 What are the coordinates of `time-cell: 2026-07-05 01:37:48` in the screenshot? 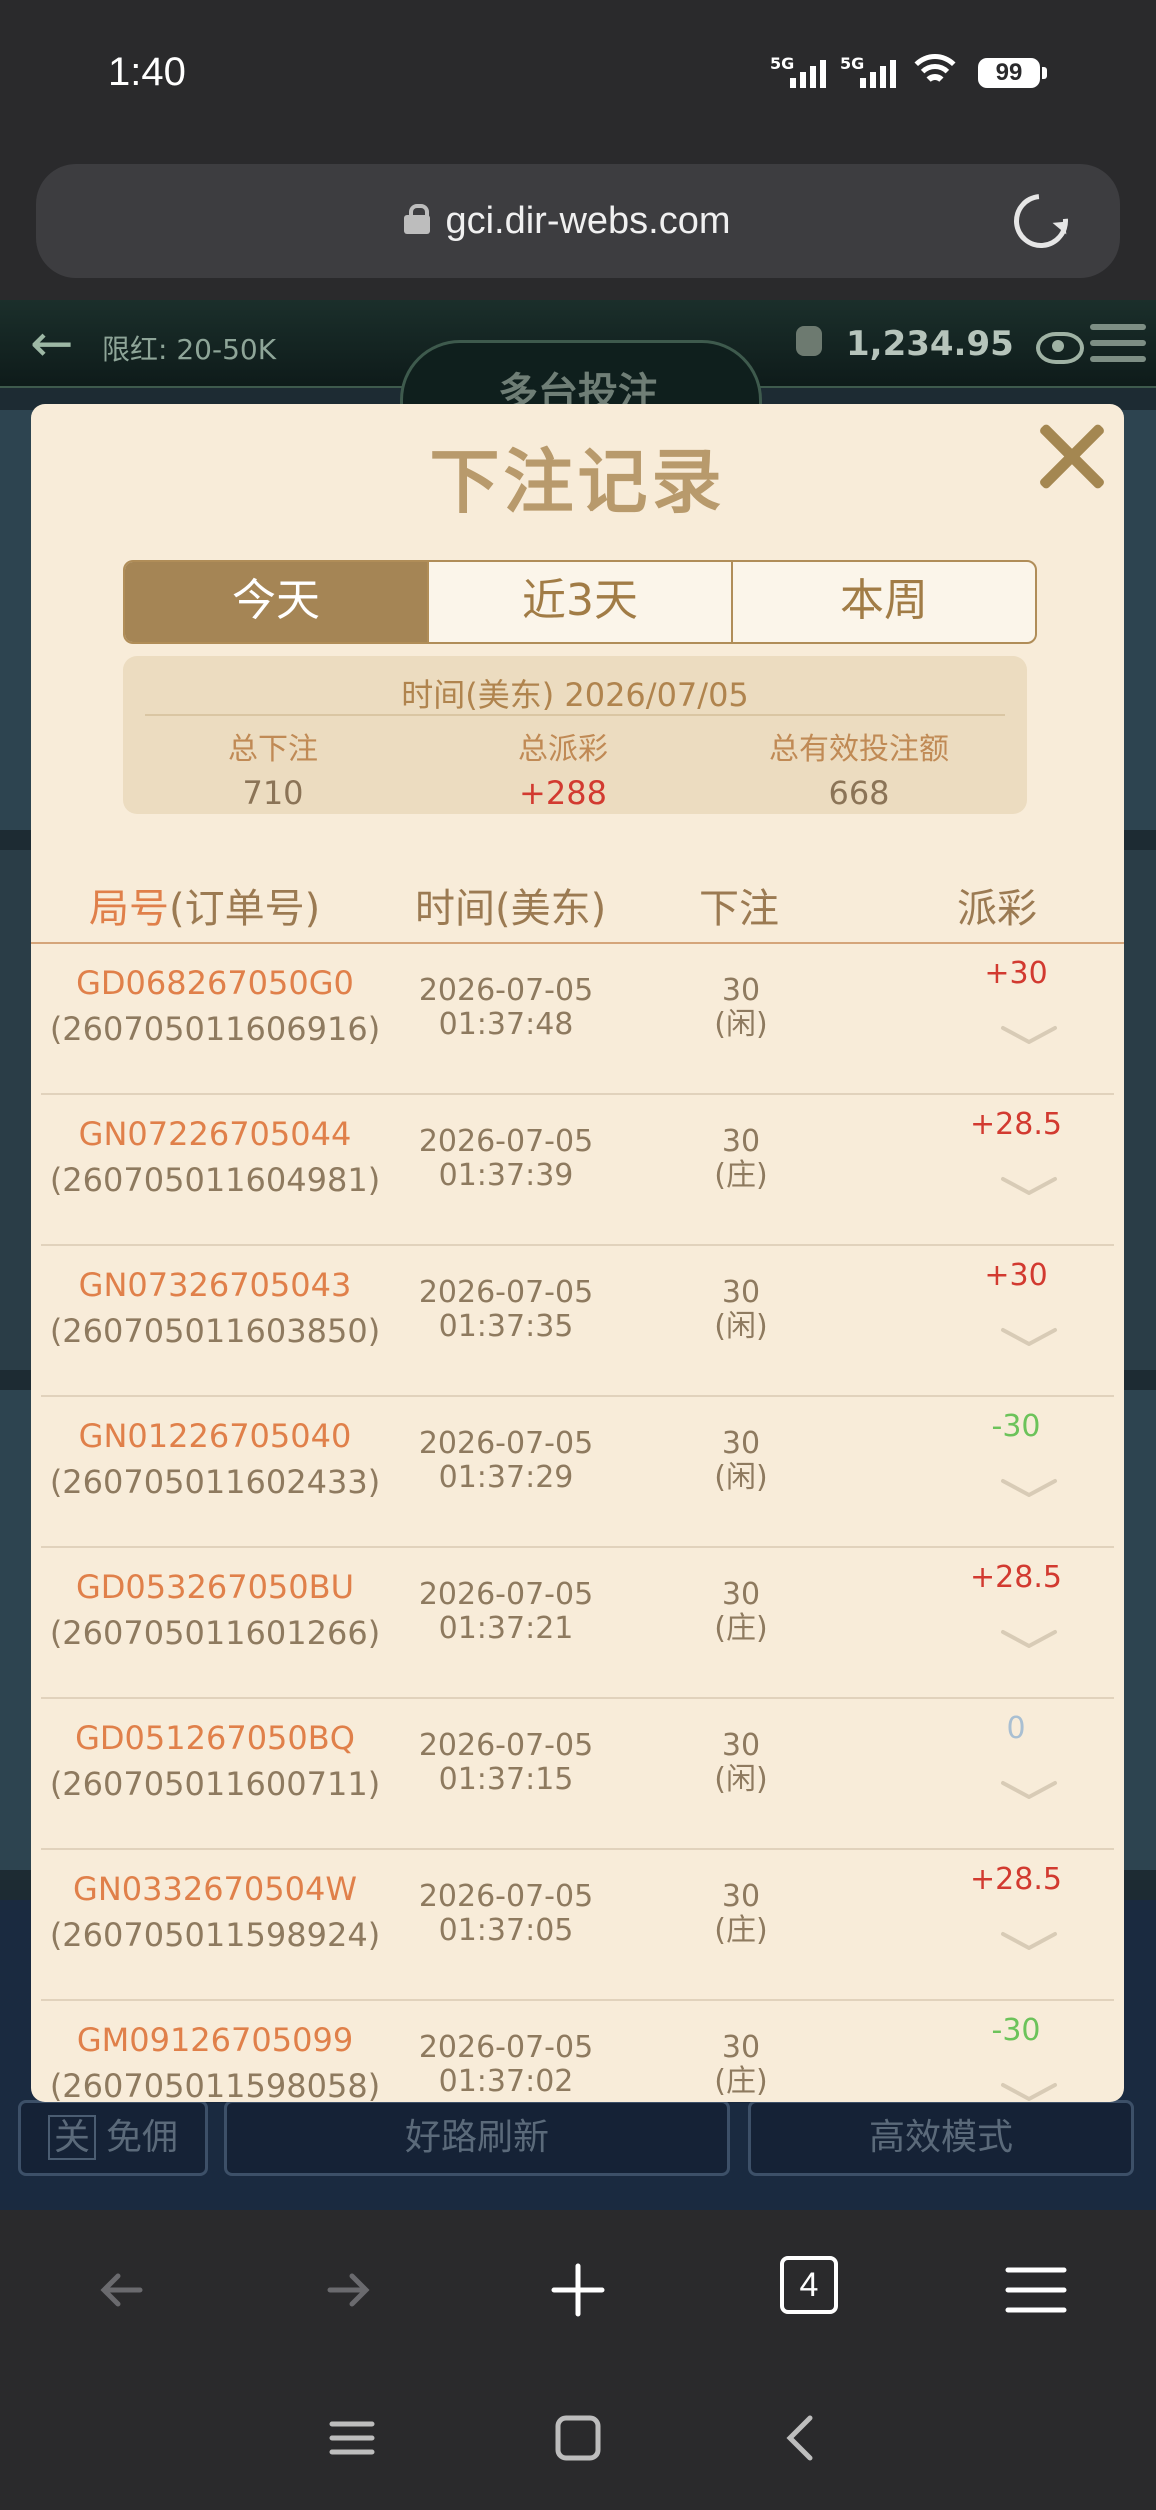 It's located at (506, 1008).